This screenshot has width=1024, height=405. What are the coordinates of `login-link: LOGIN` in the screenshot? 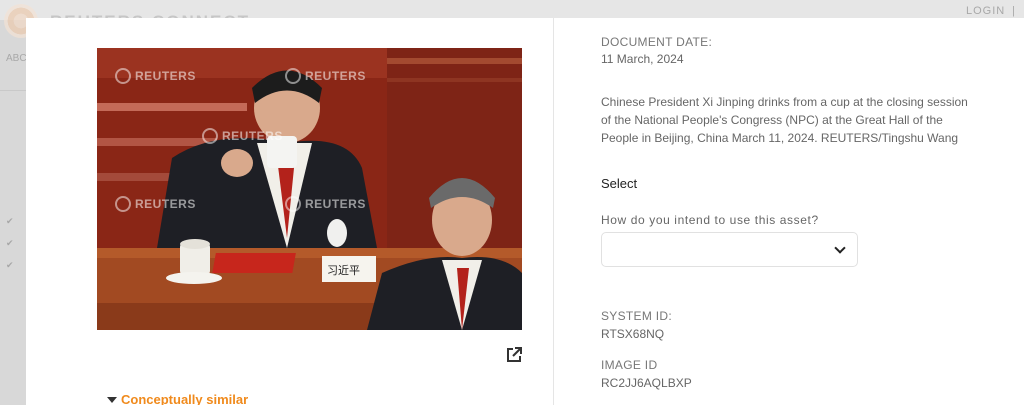 It's located at (985, 11).